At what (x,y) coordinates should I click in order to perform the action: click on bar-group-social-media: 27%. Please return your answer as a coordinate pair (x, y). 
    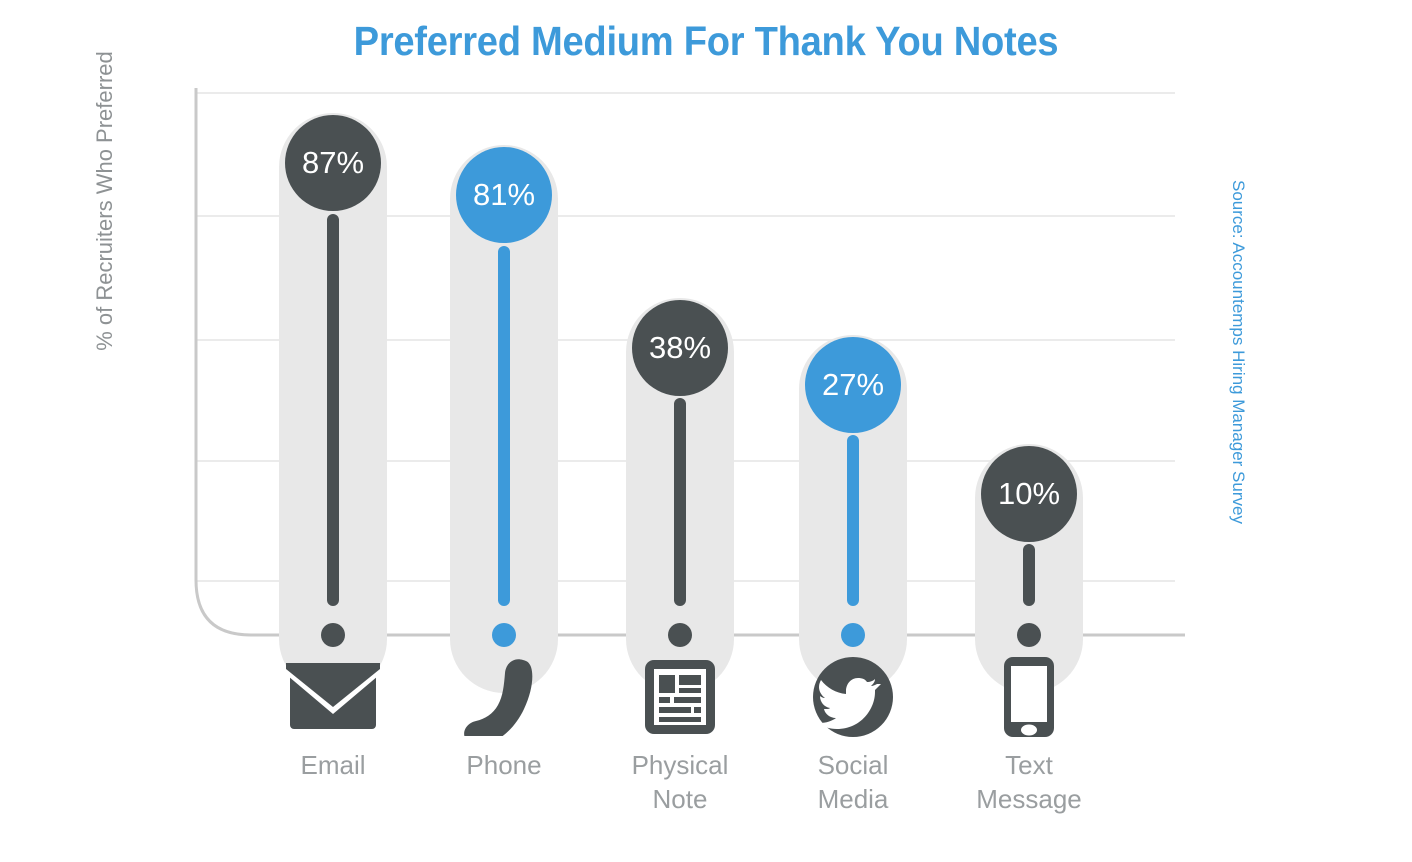
    Looking at the image, I should click on (853, 389).